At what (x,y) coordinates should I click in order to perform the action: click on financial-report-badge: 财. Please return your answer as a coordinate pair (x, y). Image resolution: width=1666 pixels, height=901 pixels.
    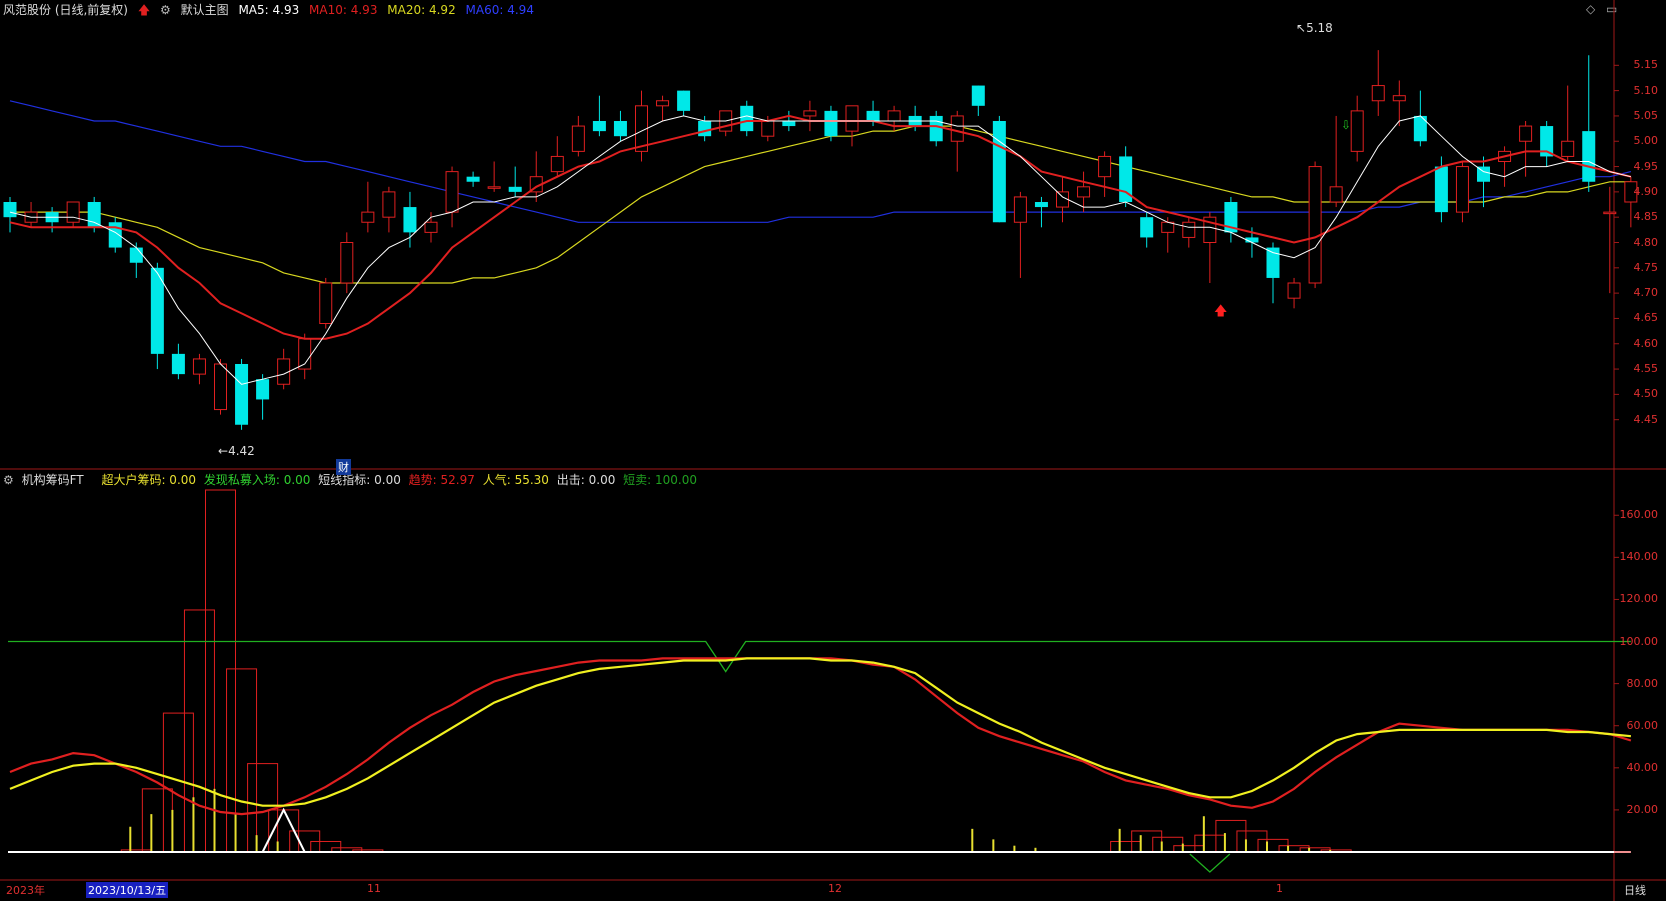
    Looking at the image, I should click on (343, 467).